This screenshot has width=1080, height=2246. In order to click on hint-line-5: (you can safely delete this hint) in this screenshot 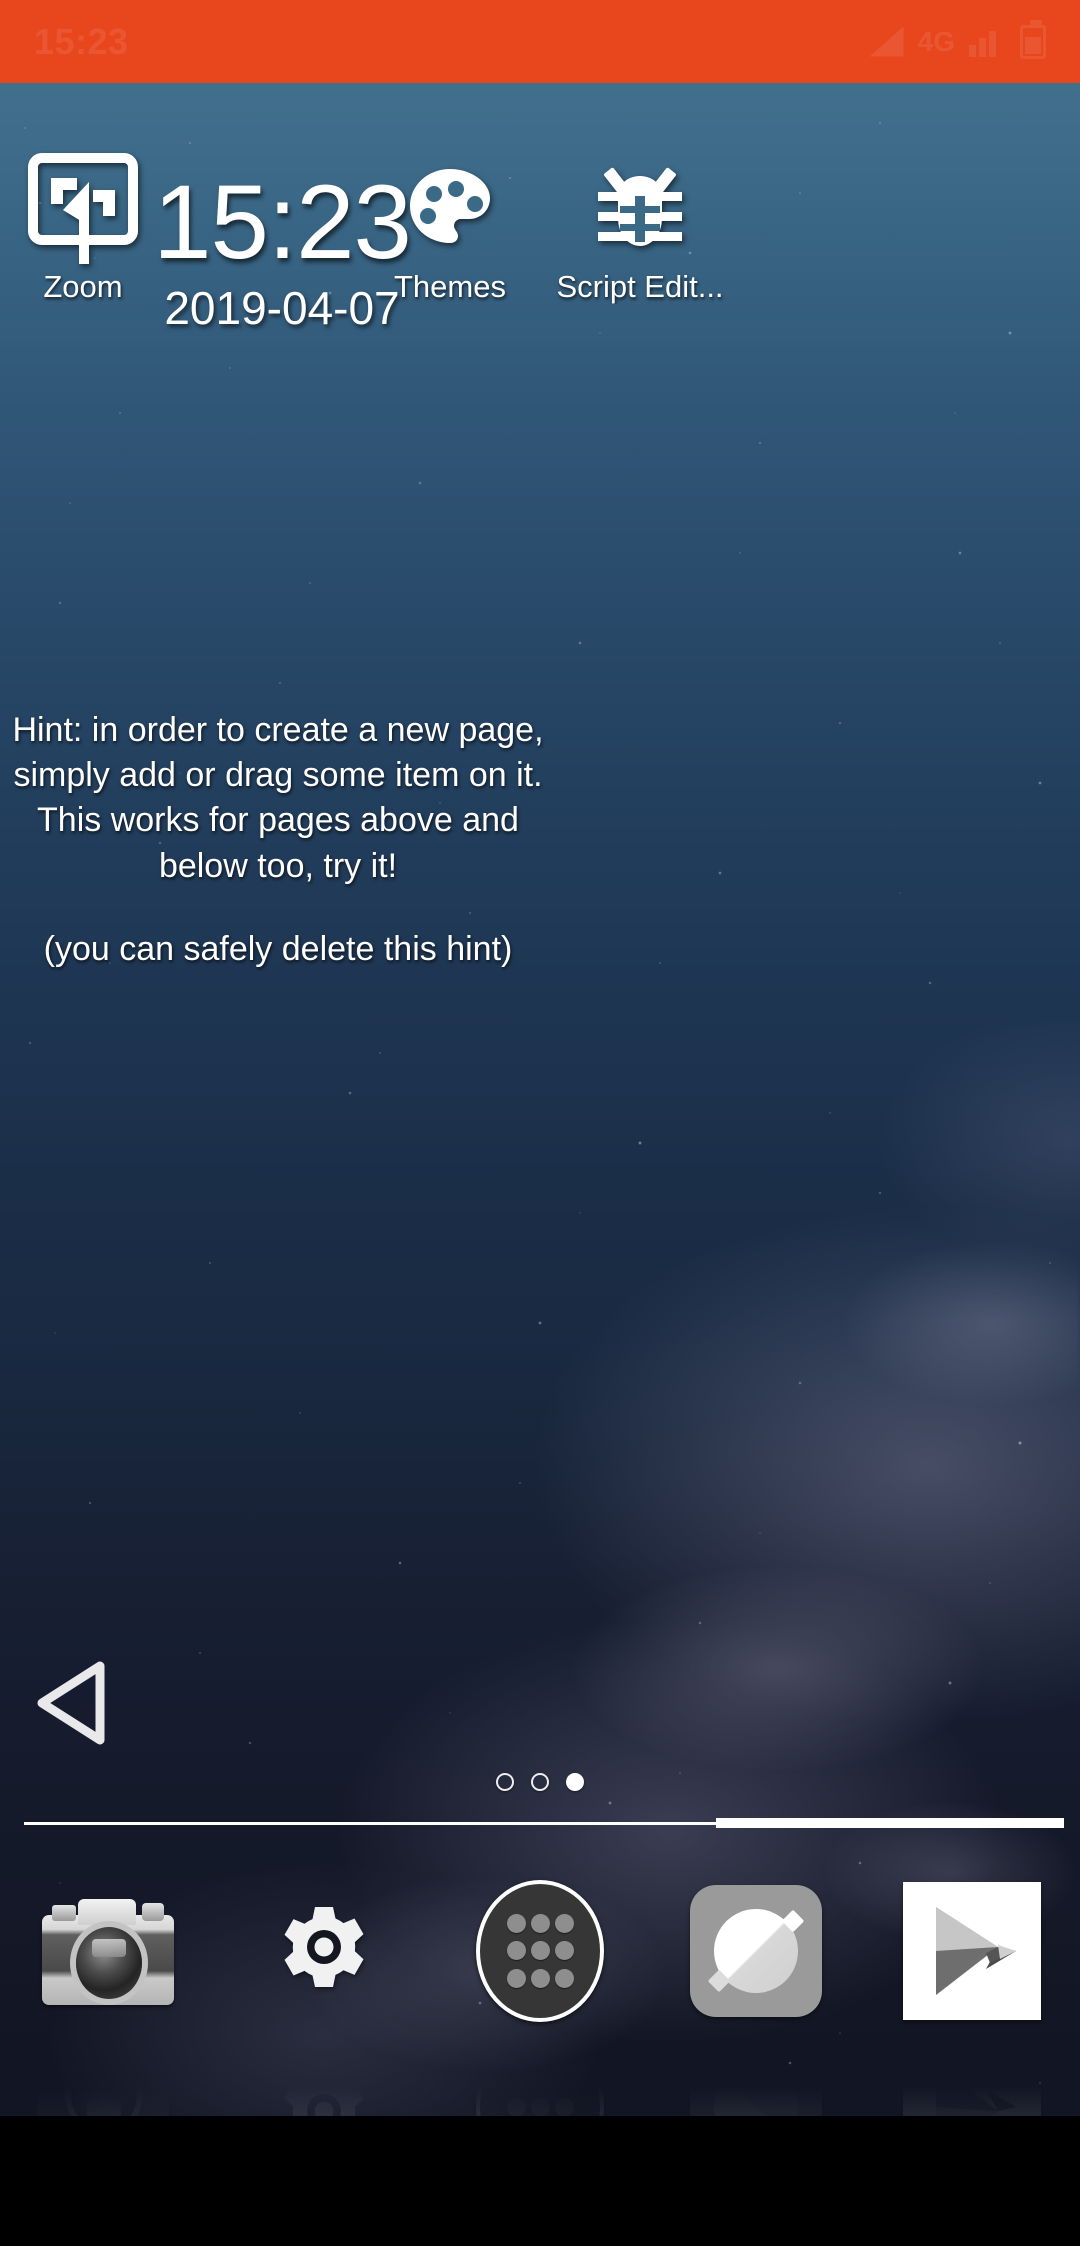, I will do `click(278, 948)`.